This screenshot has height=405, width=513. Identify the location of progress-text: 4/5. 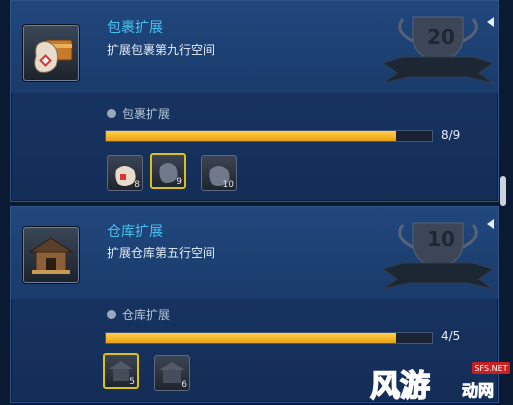
(451, 336).